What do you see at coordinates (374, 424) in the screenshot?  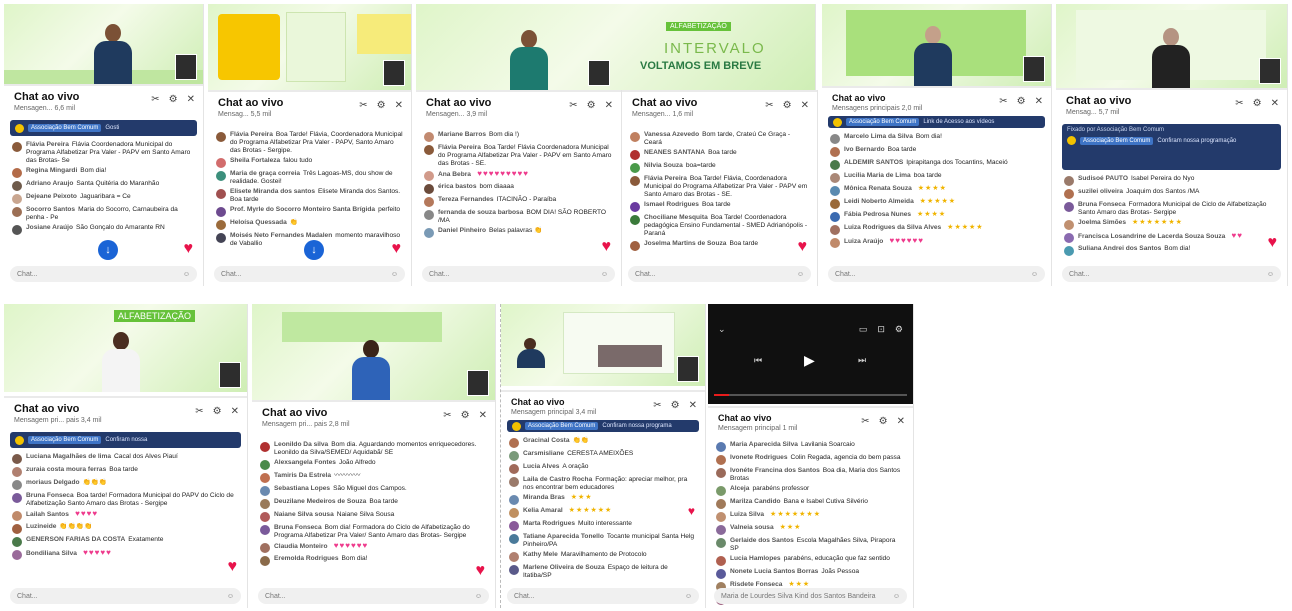 I see `chat-mode-selector: Mensagem pri... pais 2,8 mil` at bounding box center [374, 424].